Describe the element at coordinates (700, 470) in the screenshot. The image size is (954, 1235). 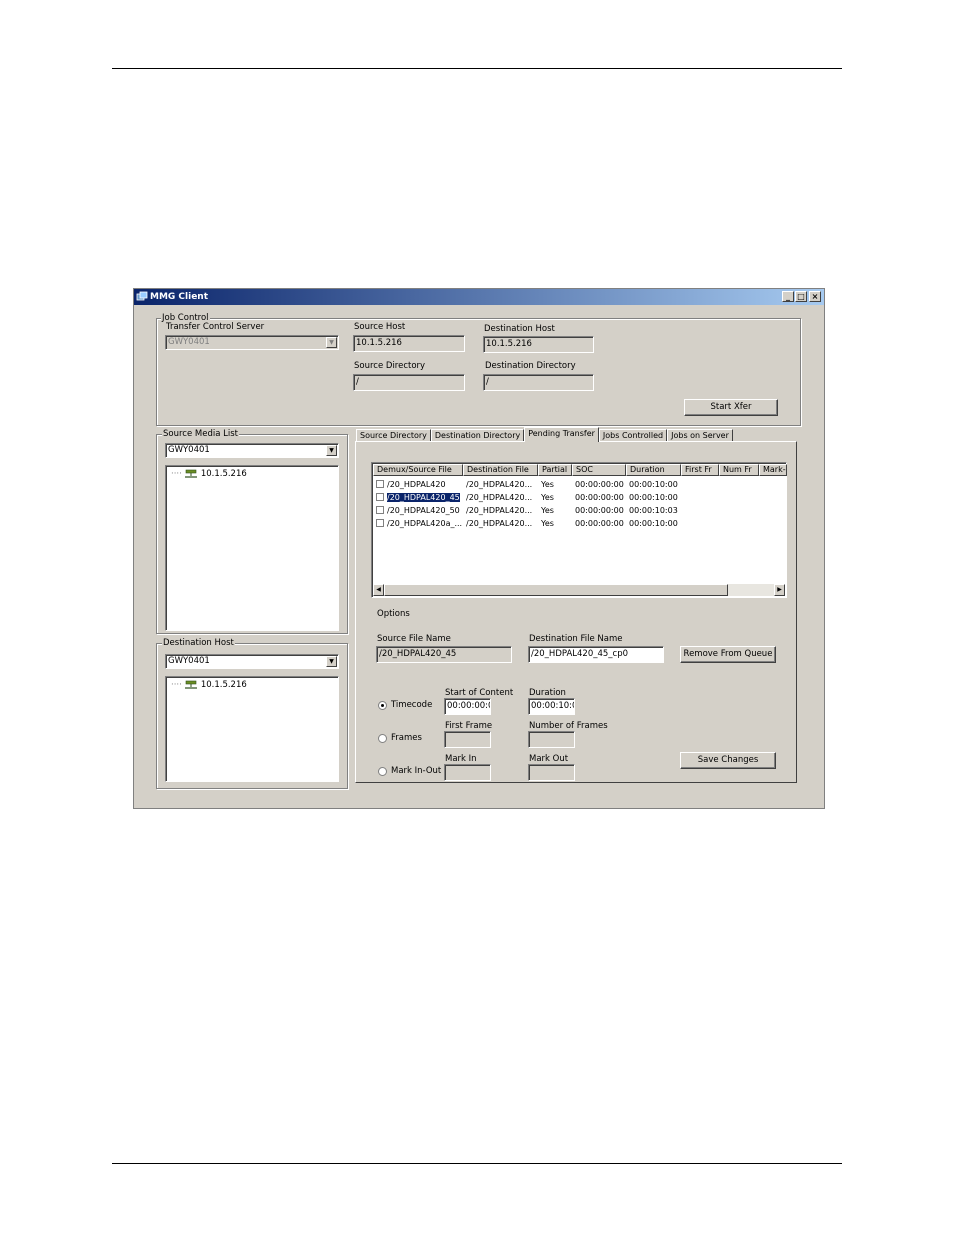
I see `column-header: First Fr` at that location.